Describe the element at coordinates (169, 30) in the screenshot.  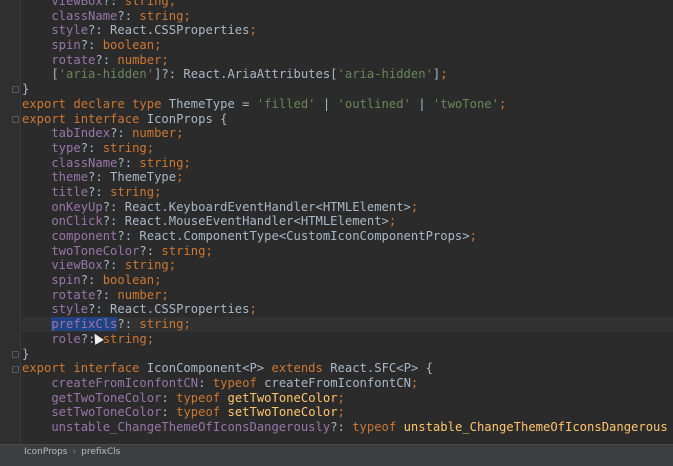
I see `code-token: ?: React.CSSProperties` at that location.